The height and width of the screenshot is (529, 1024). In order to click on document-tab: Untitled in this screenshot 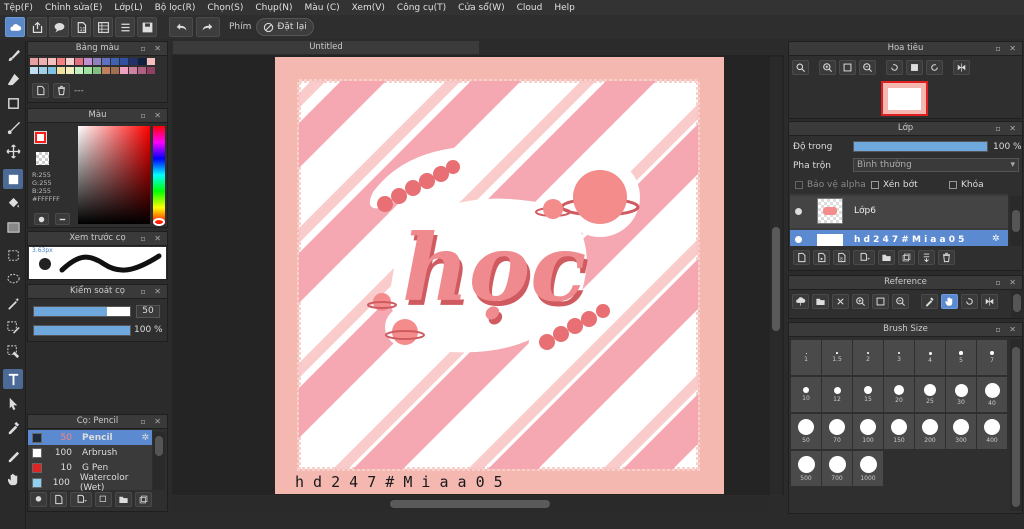, I will do `click(326, 47)`.